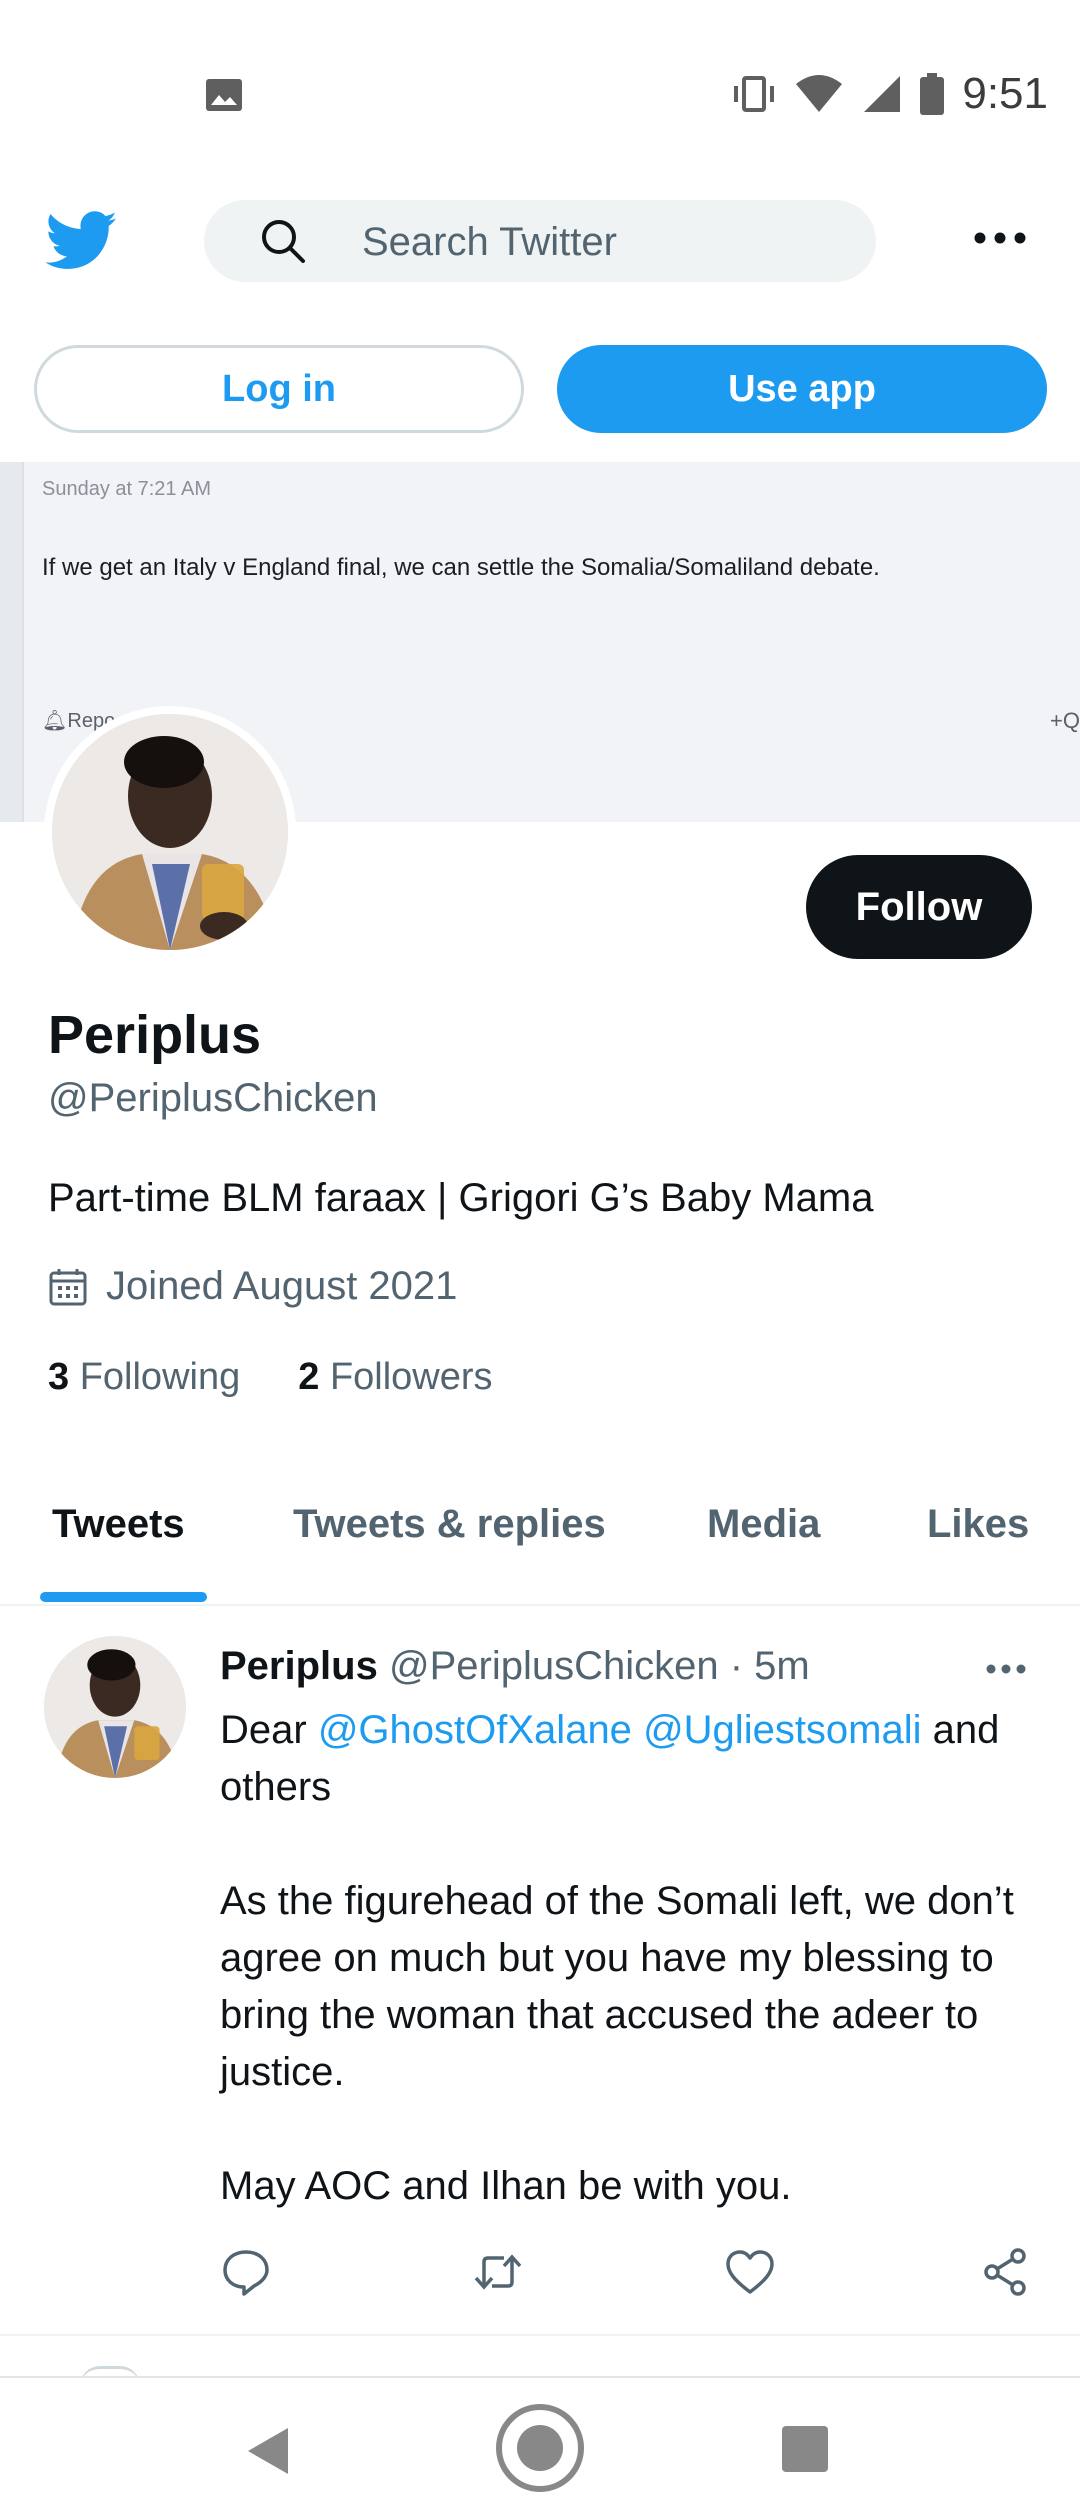 The image size is (1080, 2520). What do you see at coordinates (279, 389) in the screenshot?
I see `login-button: Log in` at bounding box center [279, 389].